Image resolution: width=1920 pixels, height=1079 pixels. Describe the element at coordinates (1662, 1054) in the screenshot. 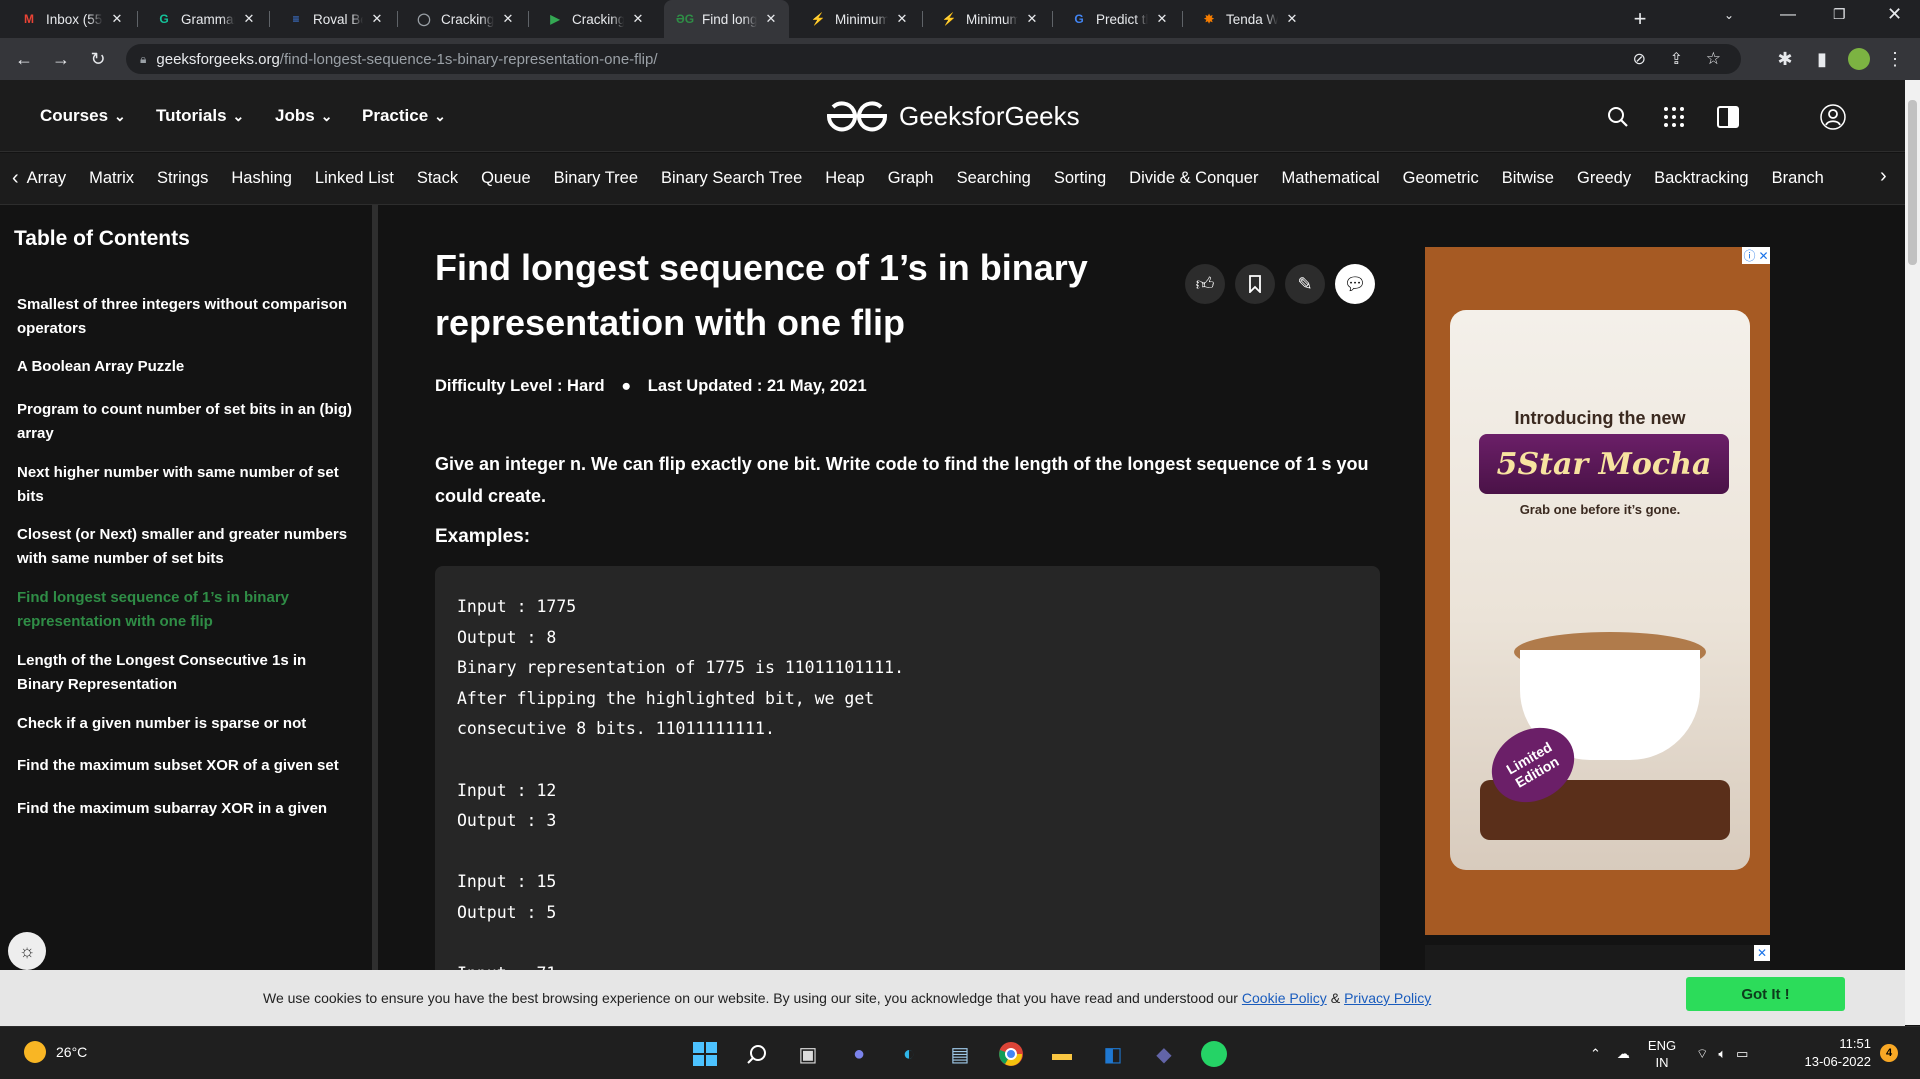

I see `language-indicator: ENG IN` at that location.